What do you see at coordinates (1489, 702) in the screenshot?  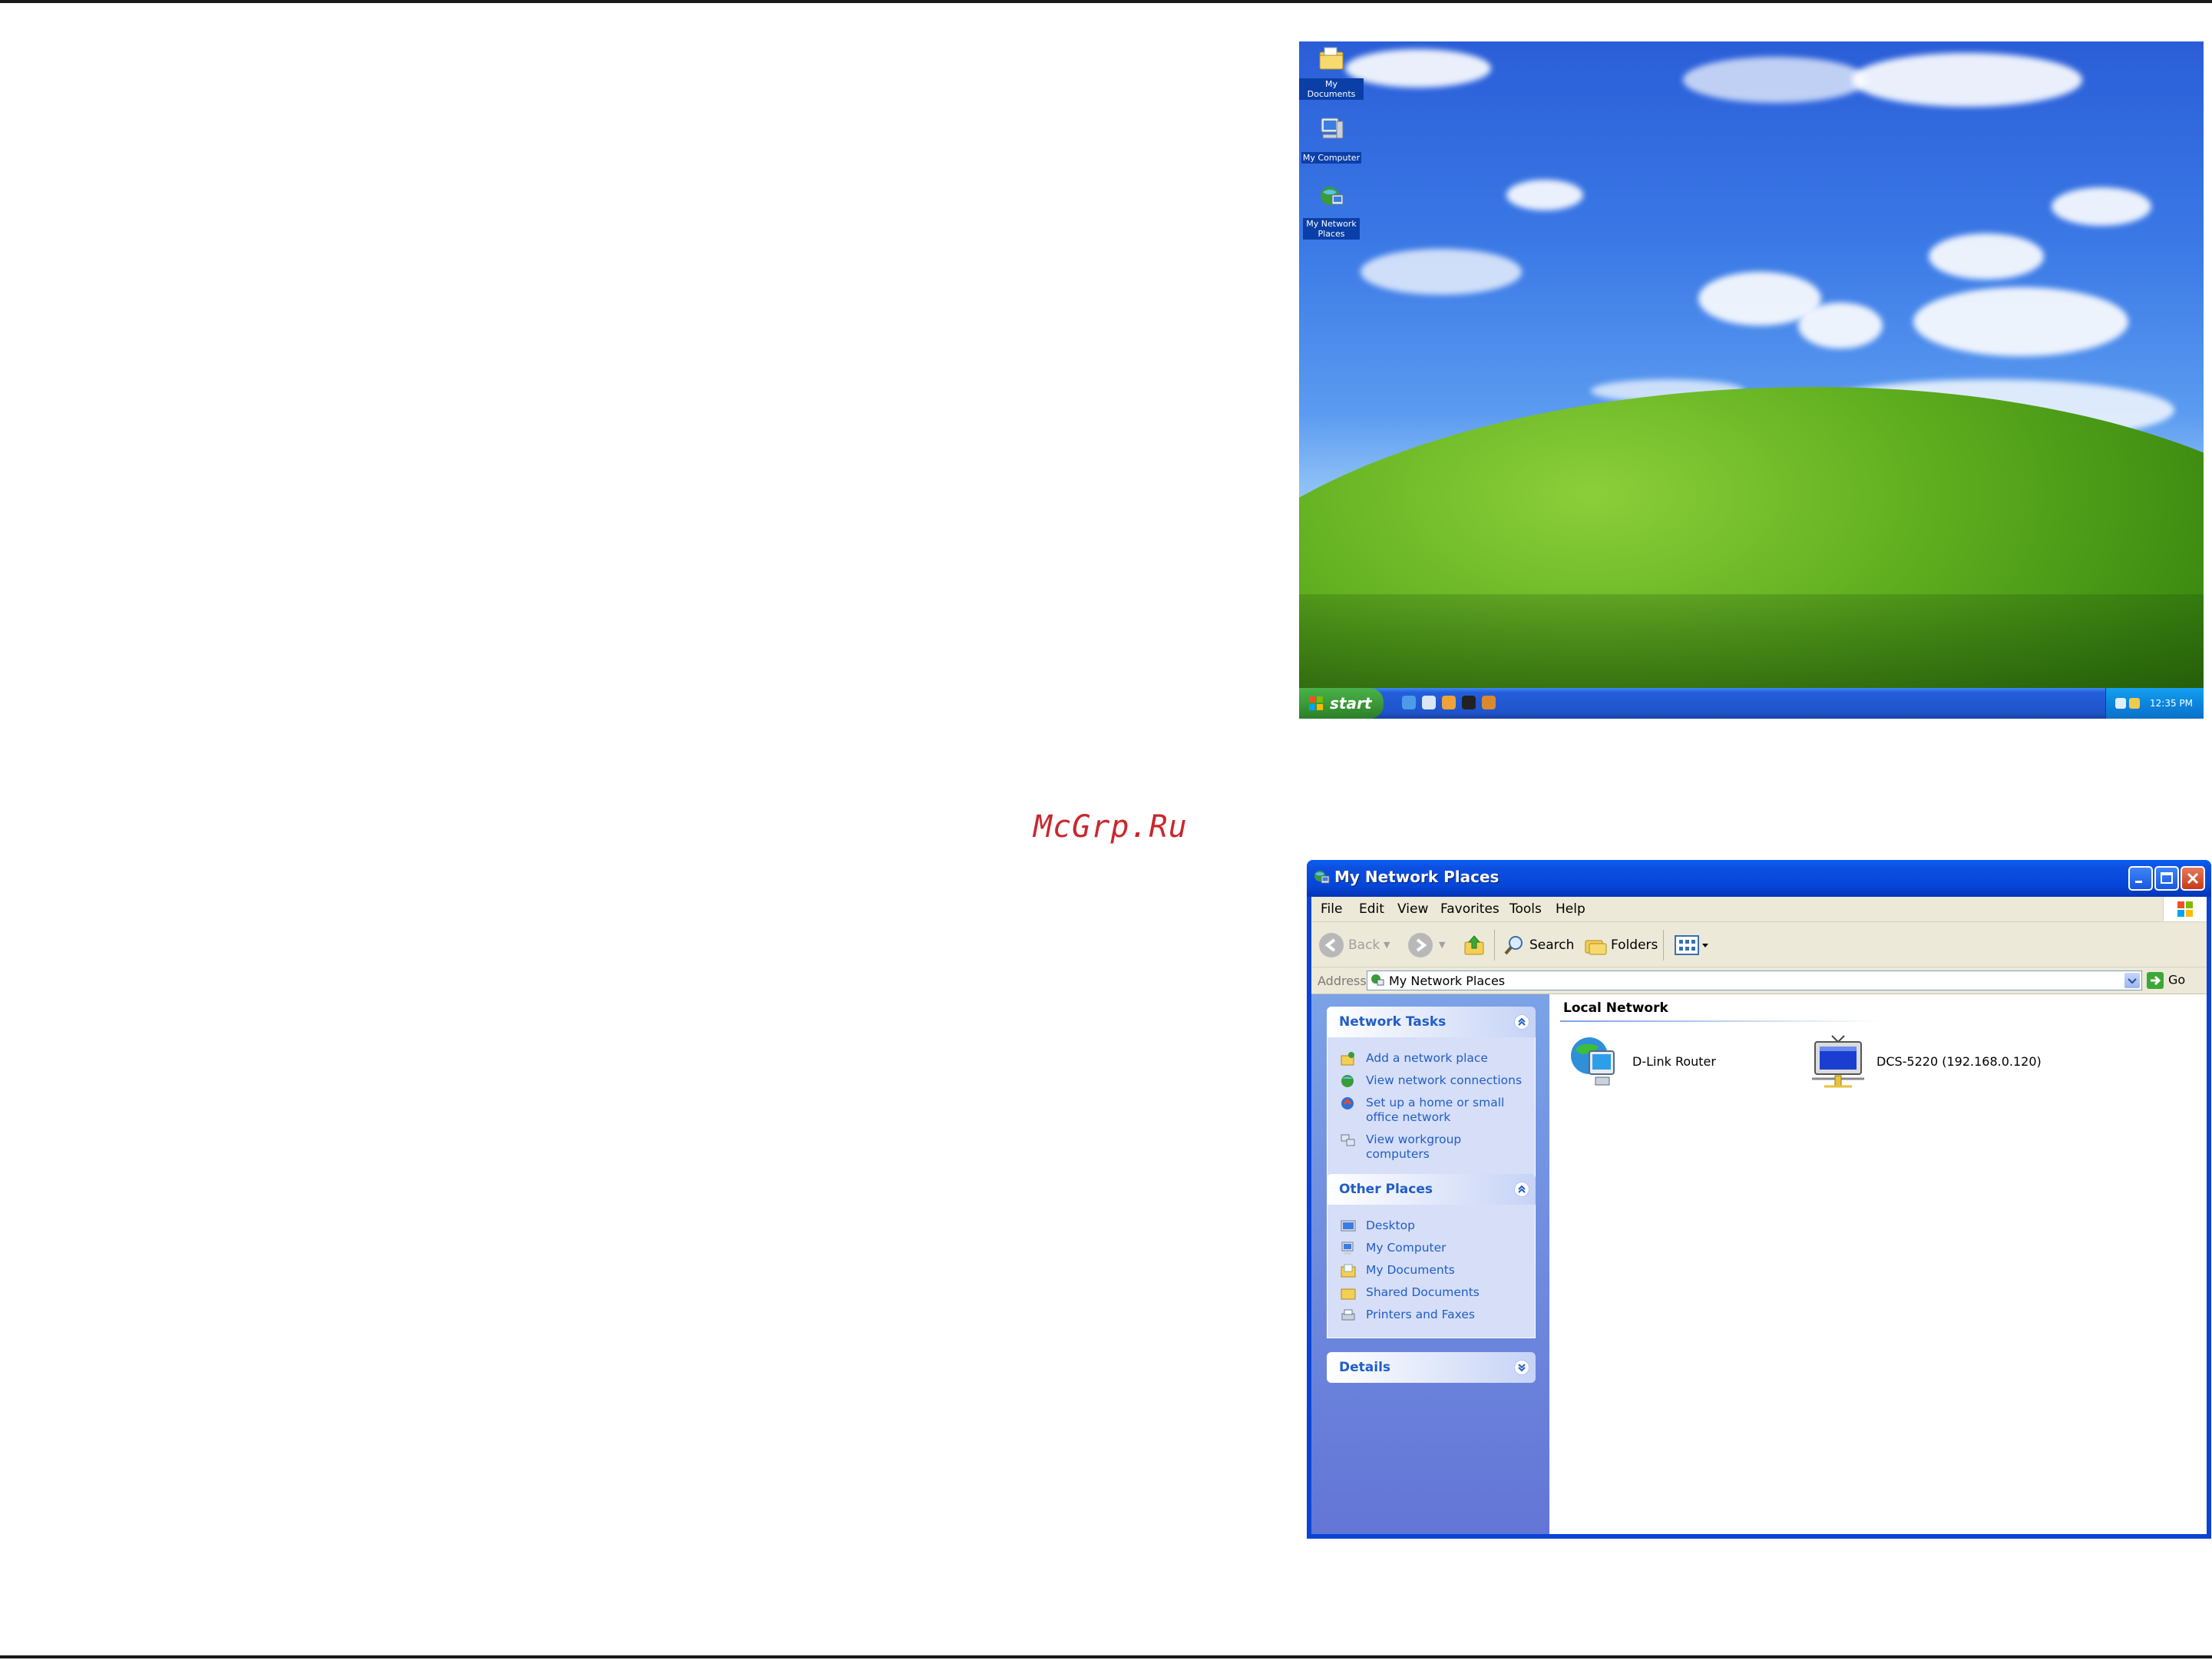 I see `quicklaunch-messenger-icon` at bounding box center [1489, 702].